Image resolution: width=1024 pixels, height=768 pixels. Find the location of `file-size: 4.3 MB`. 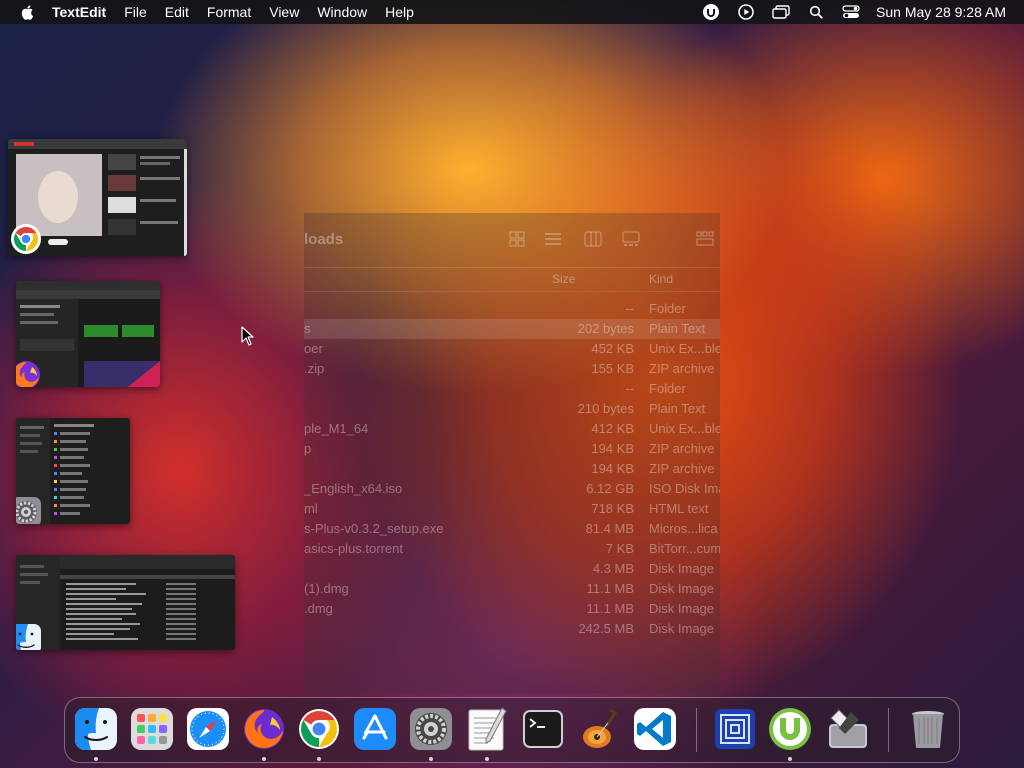

file-size: 4.3 MB is located at coordinates (613, 568).